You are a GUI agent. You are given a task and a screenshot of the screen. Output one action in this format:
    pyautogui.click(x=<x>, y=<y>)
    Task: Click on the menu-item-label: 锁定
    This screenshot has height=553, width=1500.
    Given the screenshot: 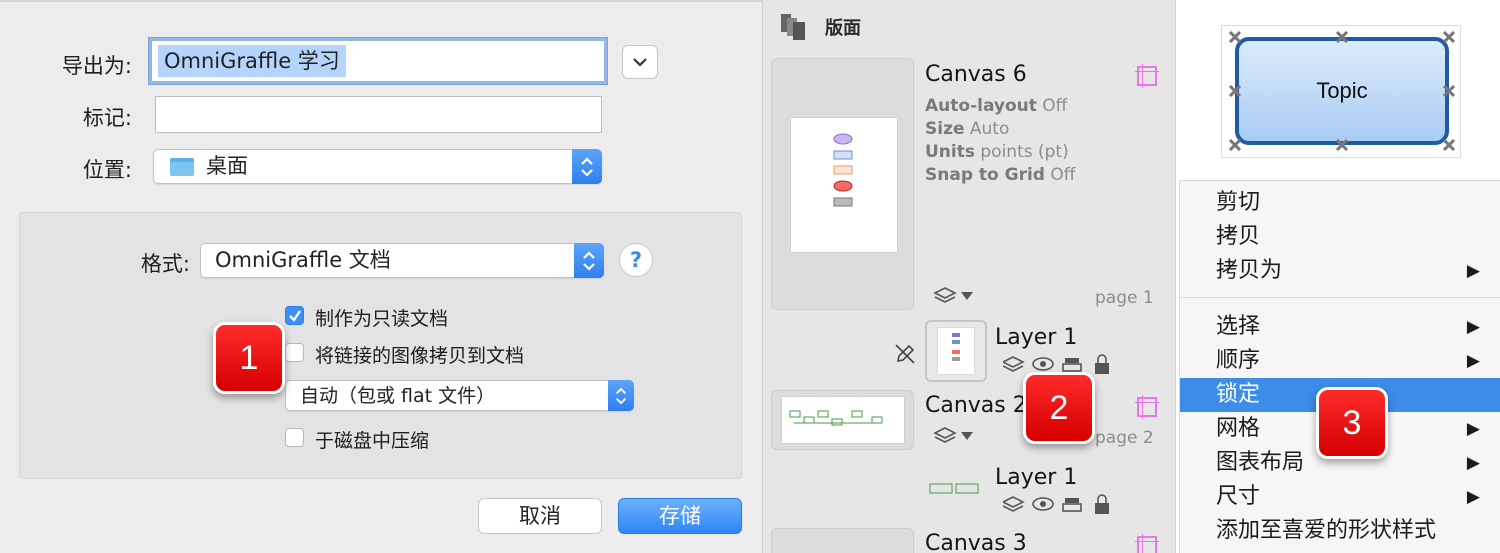 What is the action you would take?
    pyautogui.click(x=1238, y=394)
    